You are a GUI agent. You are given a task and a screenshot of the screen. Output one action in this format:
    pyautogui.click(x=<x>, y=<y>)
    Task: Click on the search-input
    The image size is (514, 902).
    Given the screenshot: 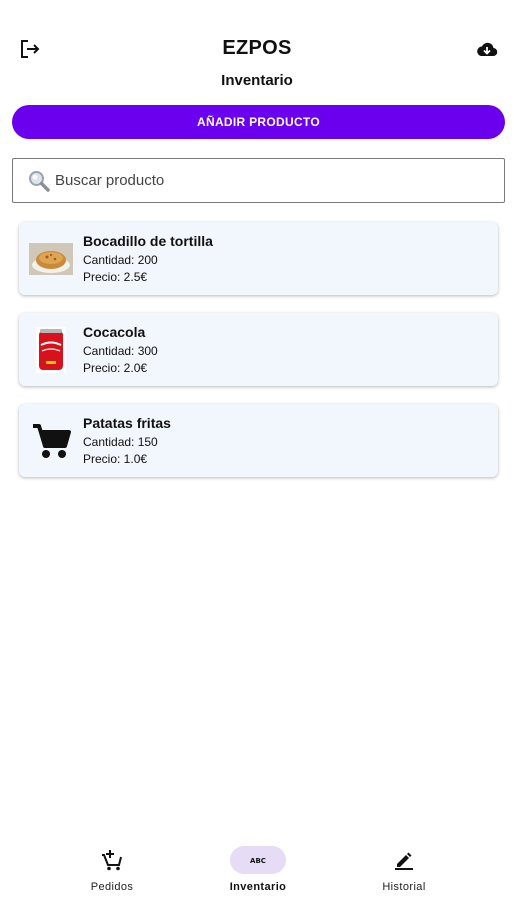 What is the action you would take?
    pyautogui.click(x=255, y=180)
    